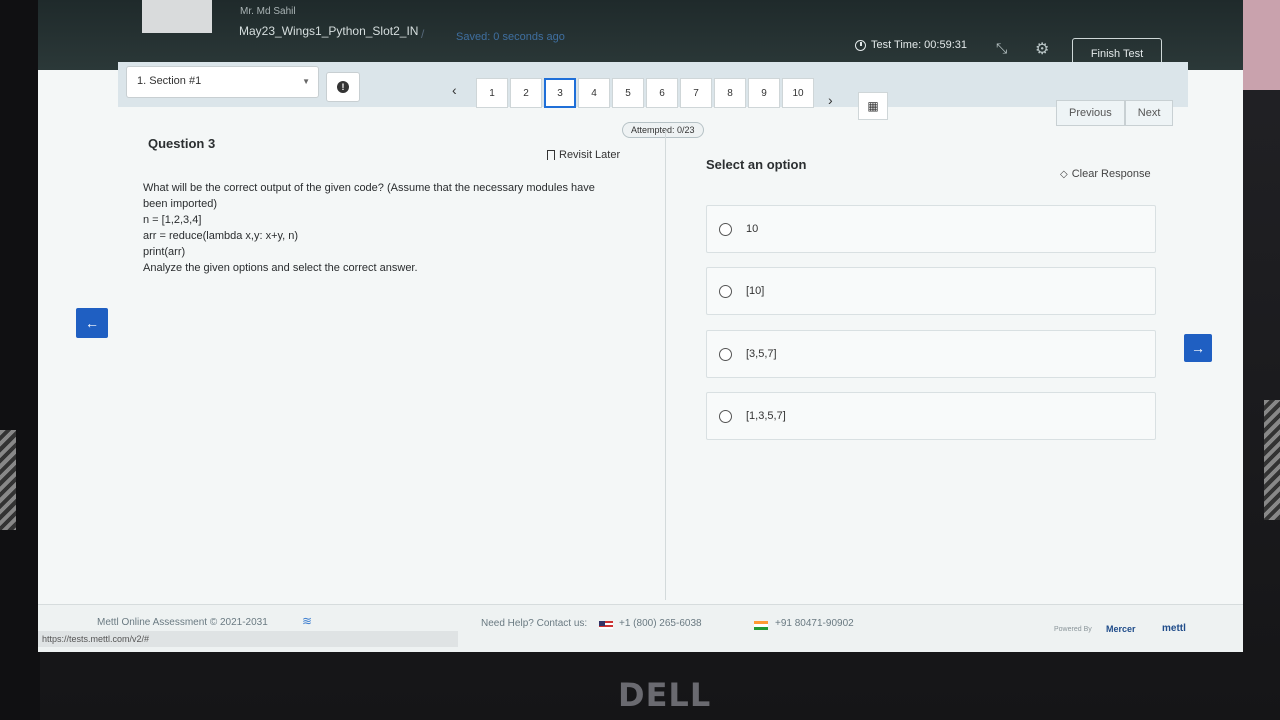  What do you see at coordinates (222, 82) in the screenshot?
I see `section-select: 1. Section #1 ▼` at bounding box center [222, 82].